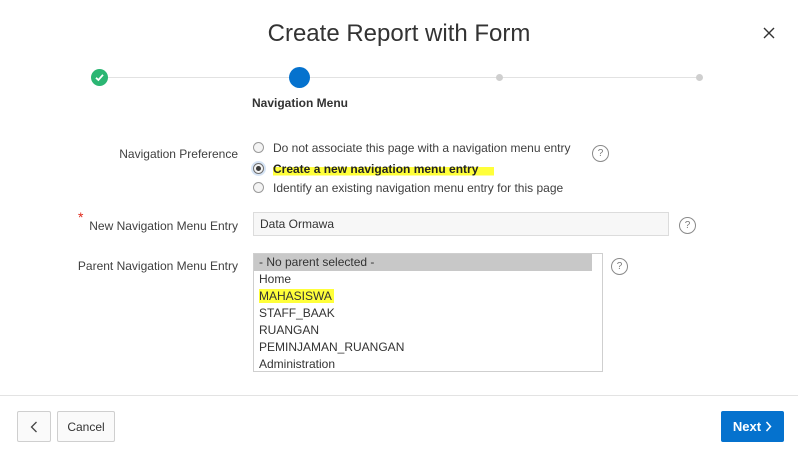 This screenshot has width=798, height=451. I want to click on option-label: - No parent selected -, so click(317, 262).